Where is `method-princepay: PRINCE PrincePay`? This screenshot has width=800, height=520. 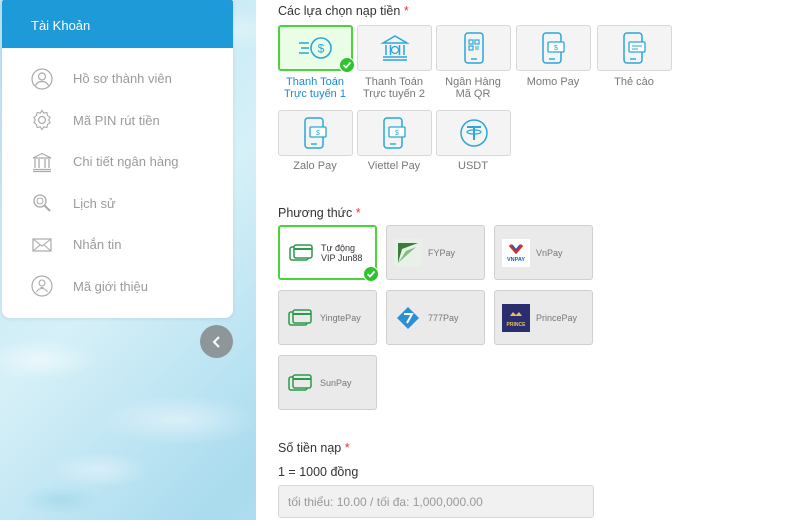 method-princepay: PRINCE PrincePay is located at coordinates (543, 317).